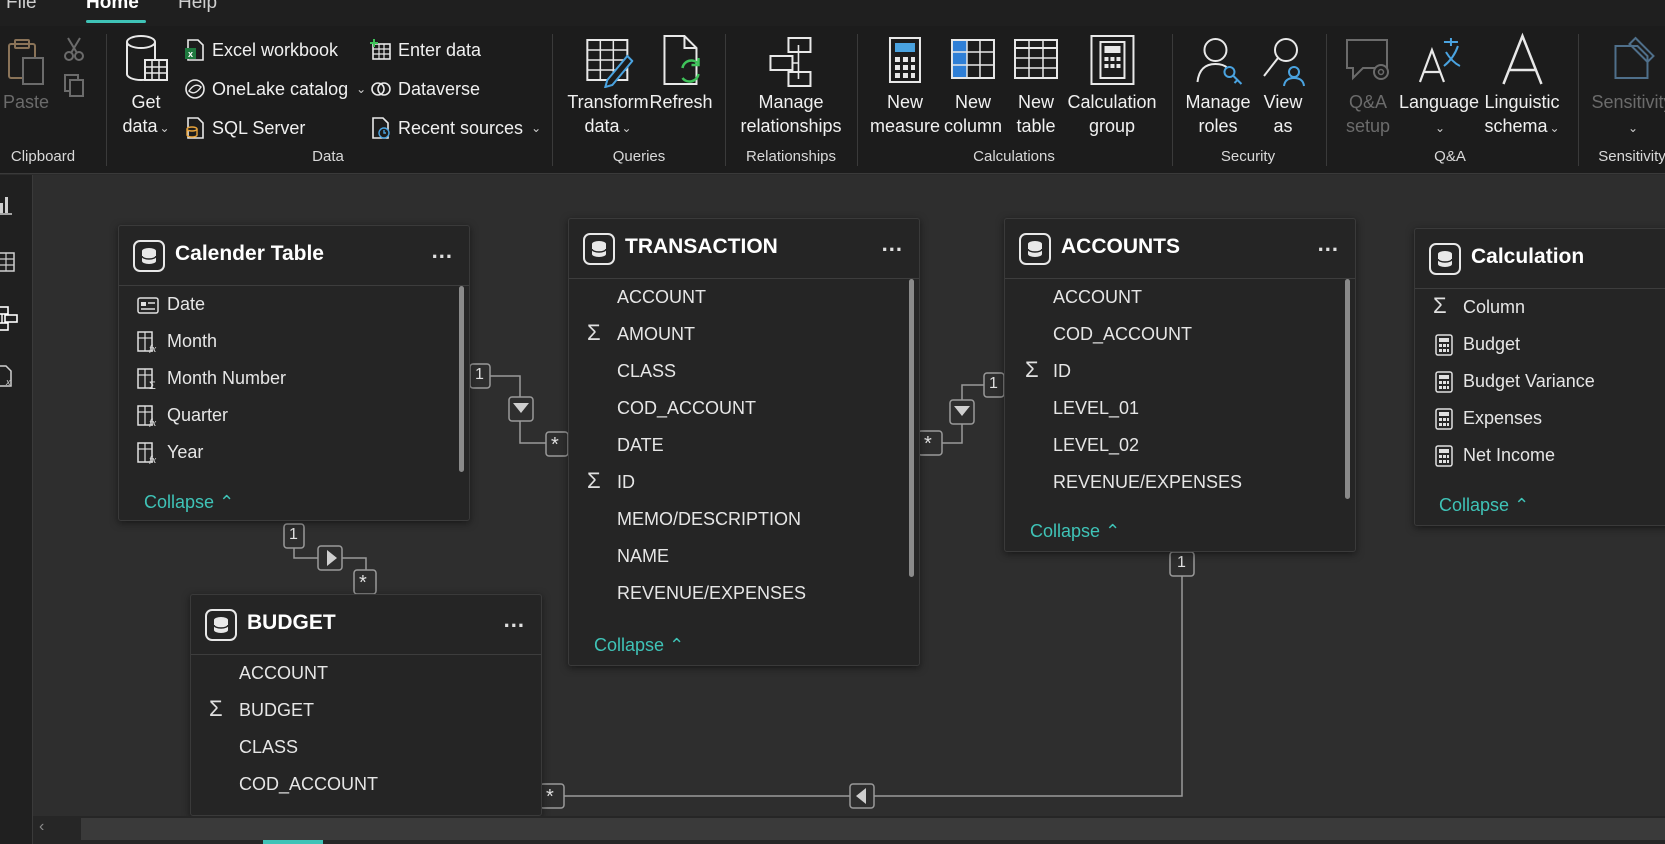 This screenshot has height=844, width=1665. Describe the element at coordinates (744, 334) in the screenshot. I see `field-row: Σ AMOUNT` at that location.